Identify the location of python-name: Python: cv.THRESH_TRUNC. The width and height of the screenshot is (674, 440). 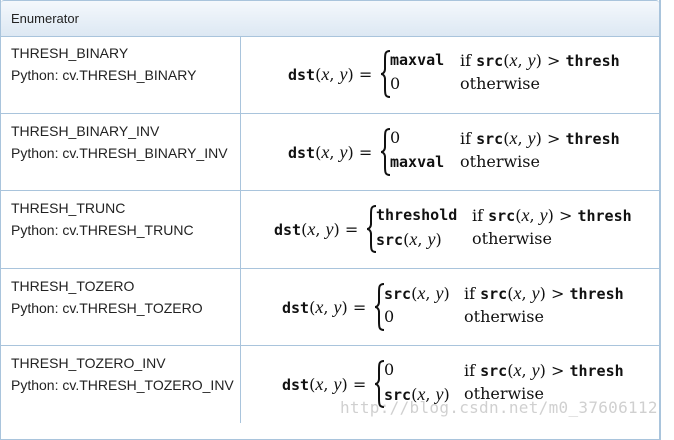
(102, 230).